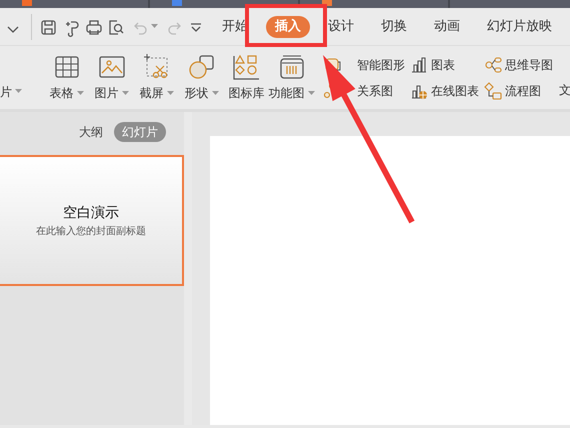  I want to click on ribbon-button: 图表, so click(444, 65).